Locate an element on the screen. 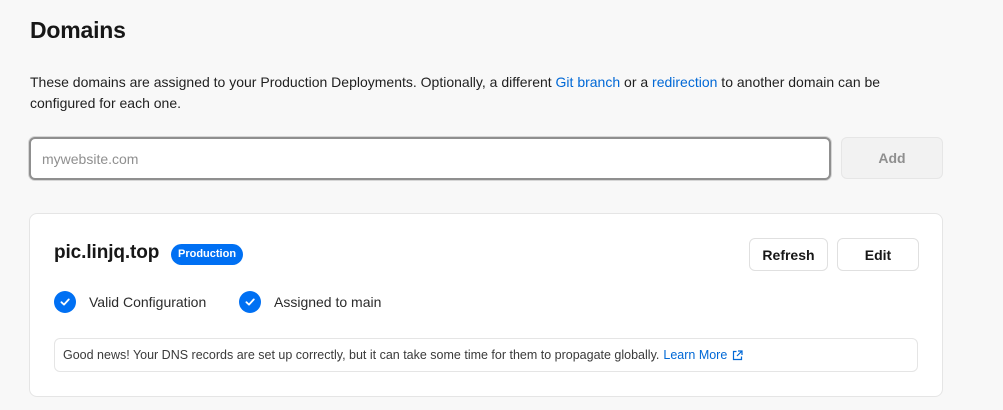  redirection-link: redirection is located at coordinates (684, 82).